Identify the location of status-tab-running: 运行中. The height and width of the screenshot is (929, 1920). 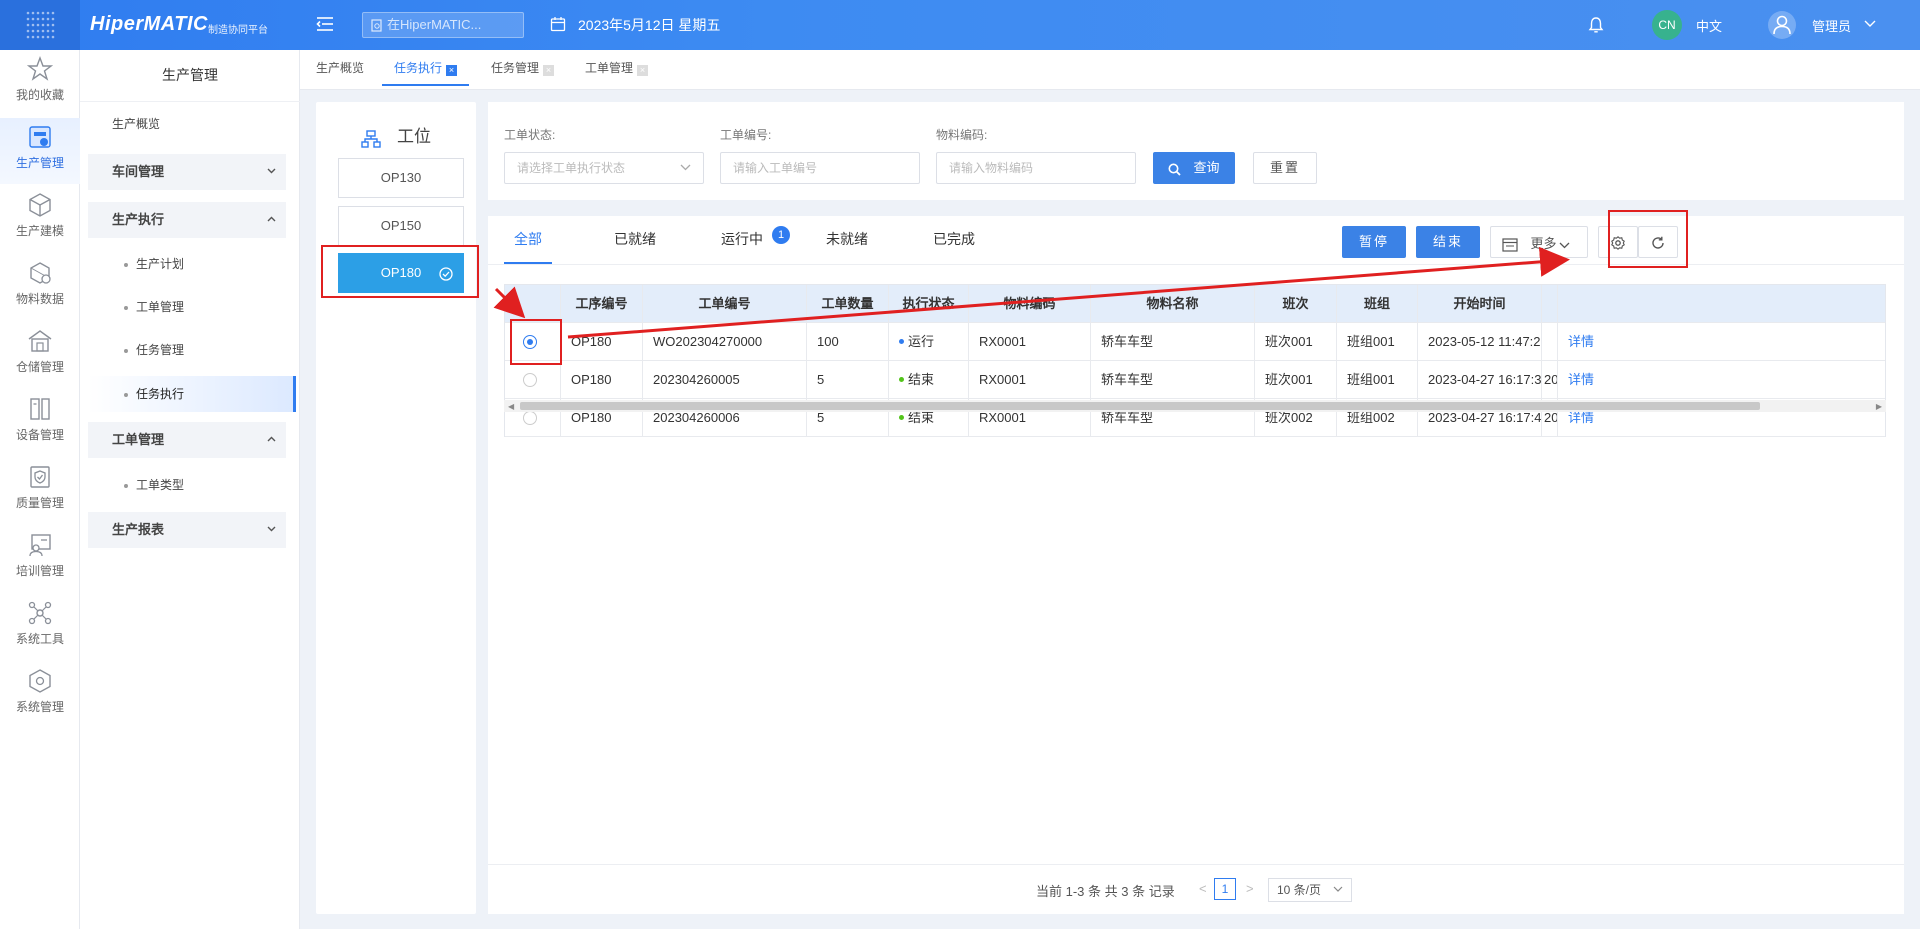
(742, 240).